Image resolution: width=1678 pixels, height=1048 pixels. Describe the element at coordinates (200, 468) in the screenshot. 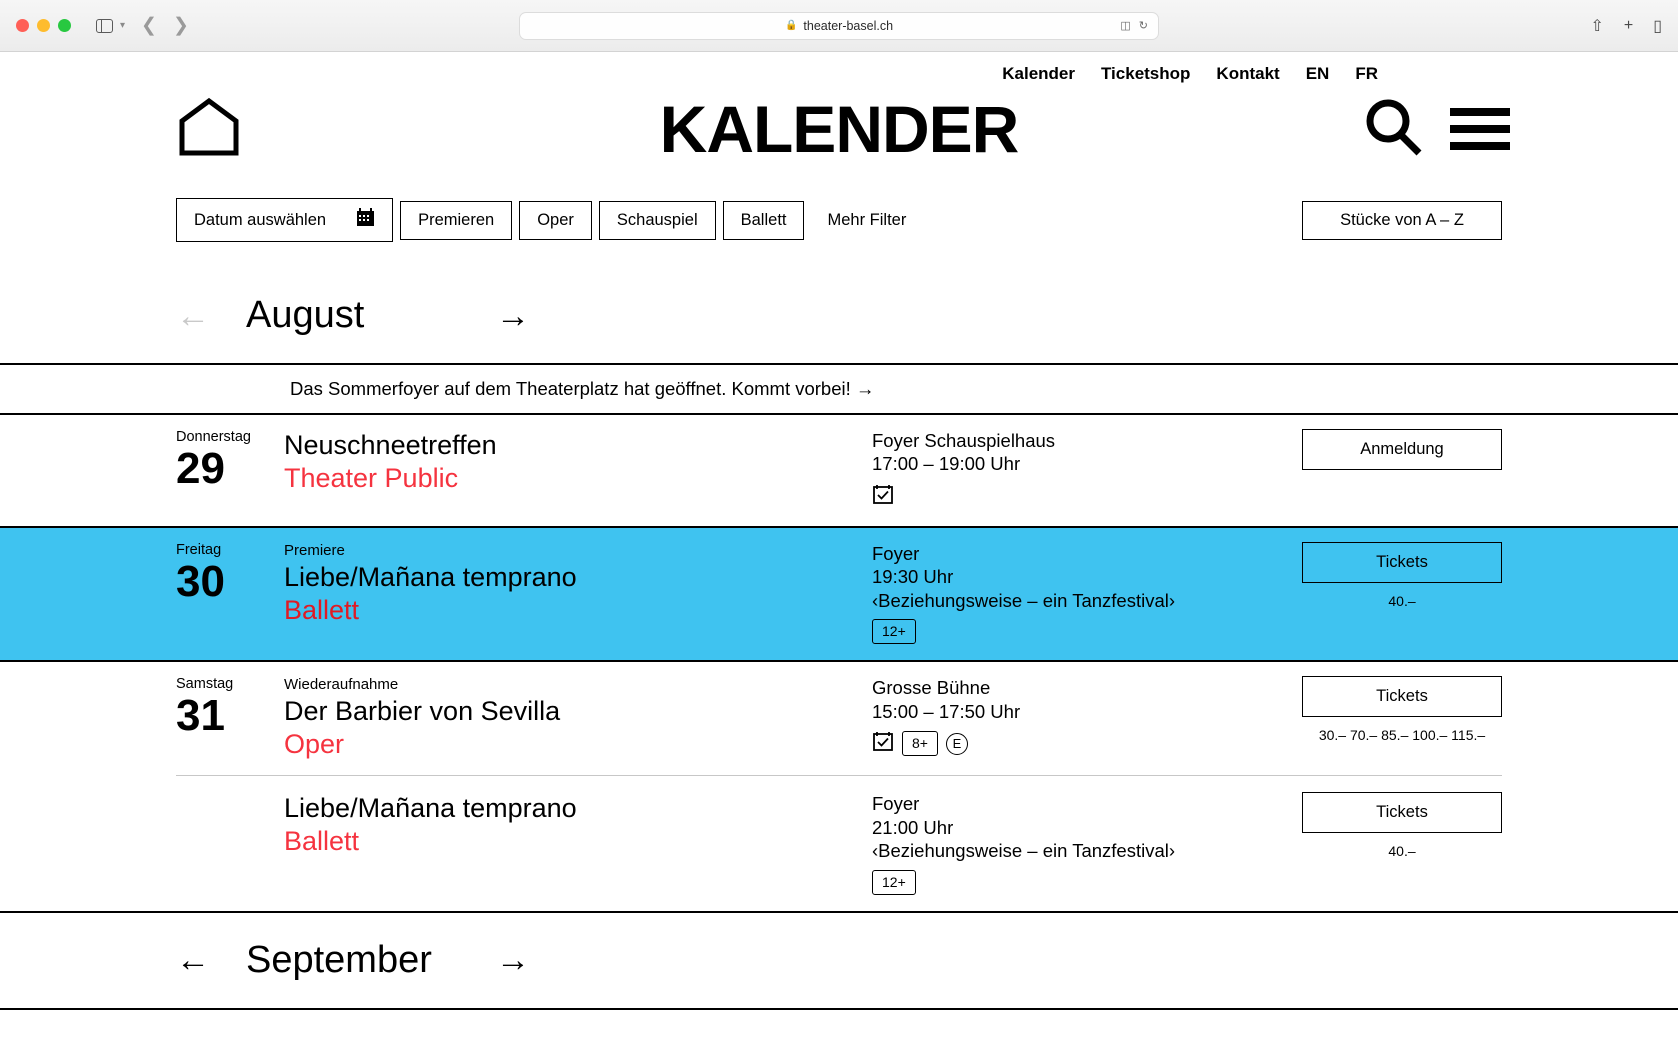

I see `event-day-number: 29` at that location.